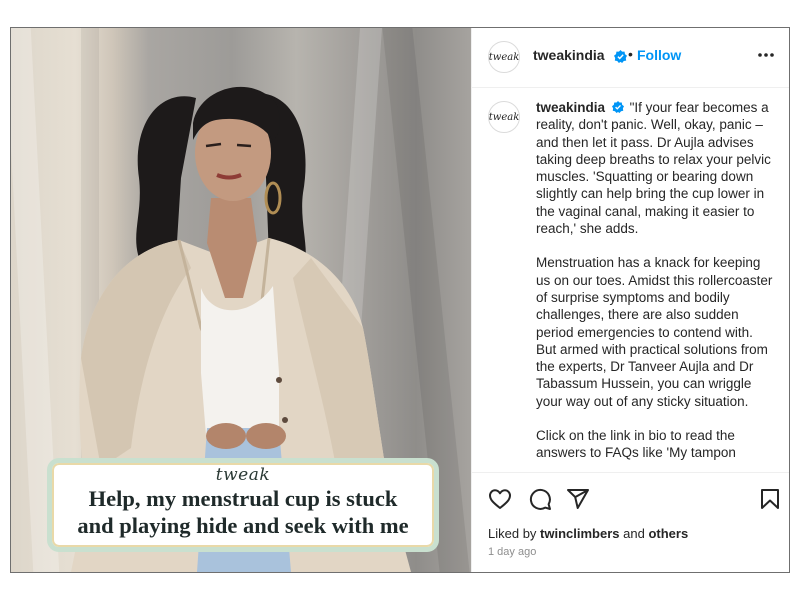  Describe the element at coordinates (770, 499) in the screenshot. I see `bookmark-icon` at that location.